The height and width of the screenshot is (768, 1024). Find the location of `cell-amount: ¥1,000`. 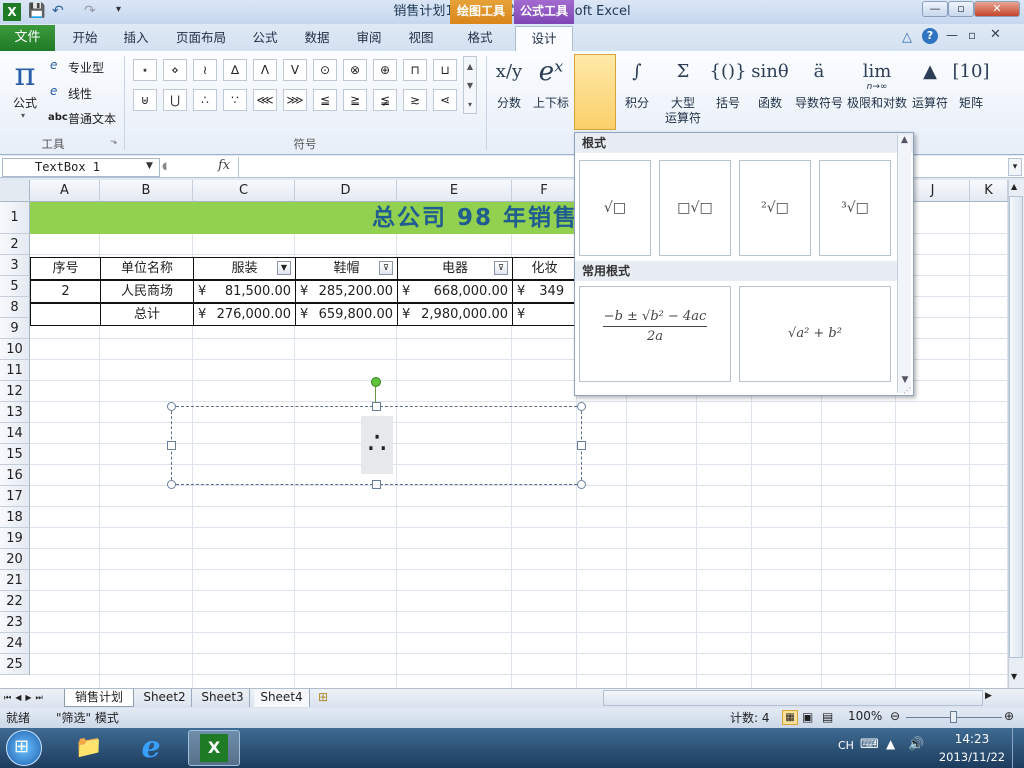

cell-amount: ¥1,000 is located at coordinates (544, 314).